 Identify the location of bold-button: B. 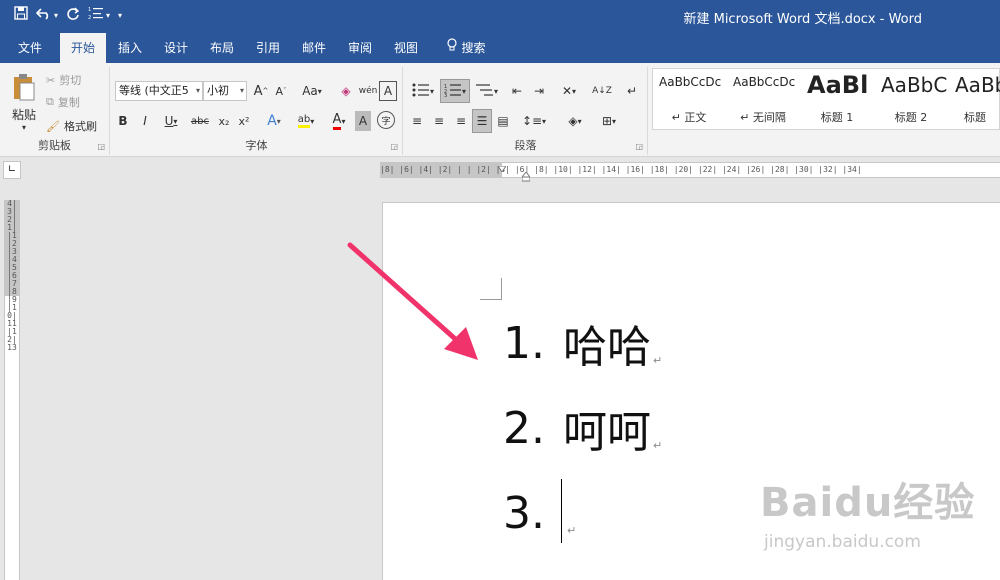
(123, 121).